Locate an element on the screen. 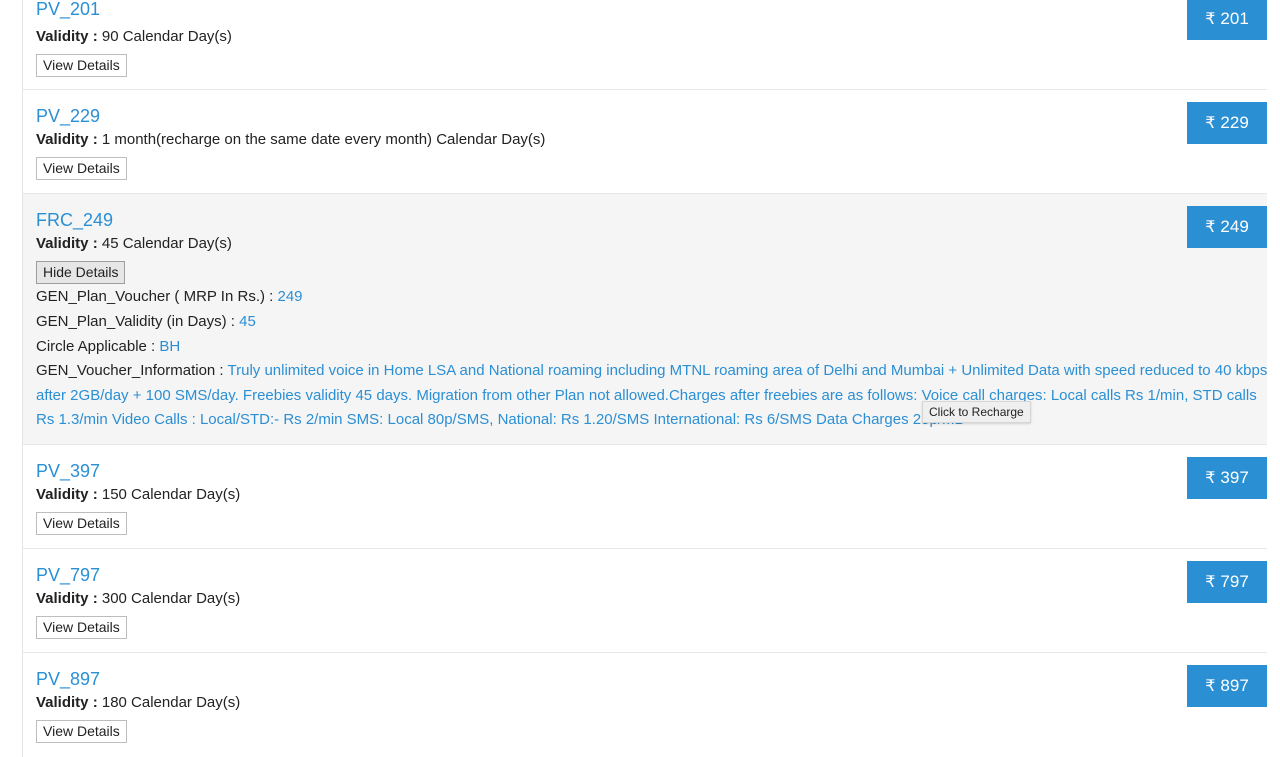  plan-validity: Validity : 180 Calendar Day(s) is located at coordinates (138, 703).